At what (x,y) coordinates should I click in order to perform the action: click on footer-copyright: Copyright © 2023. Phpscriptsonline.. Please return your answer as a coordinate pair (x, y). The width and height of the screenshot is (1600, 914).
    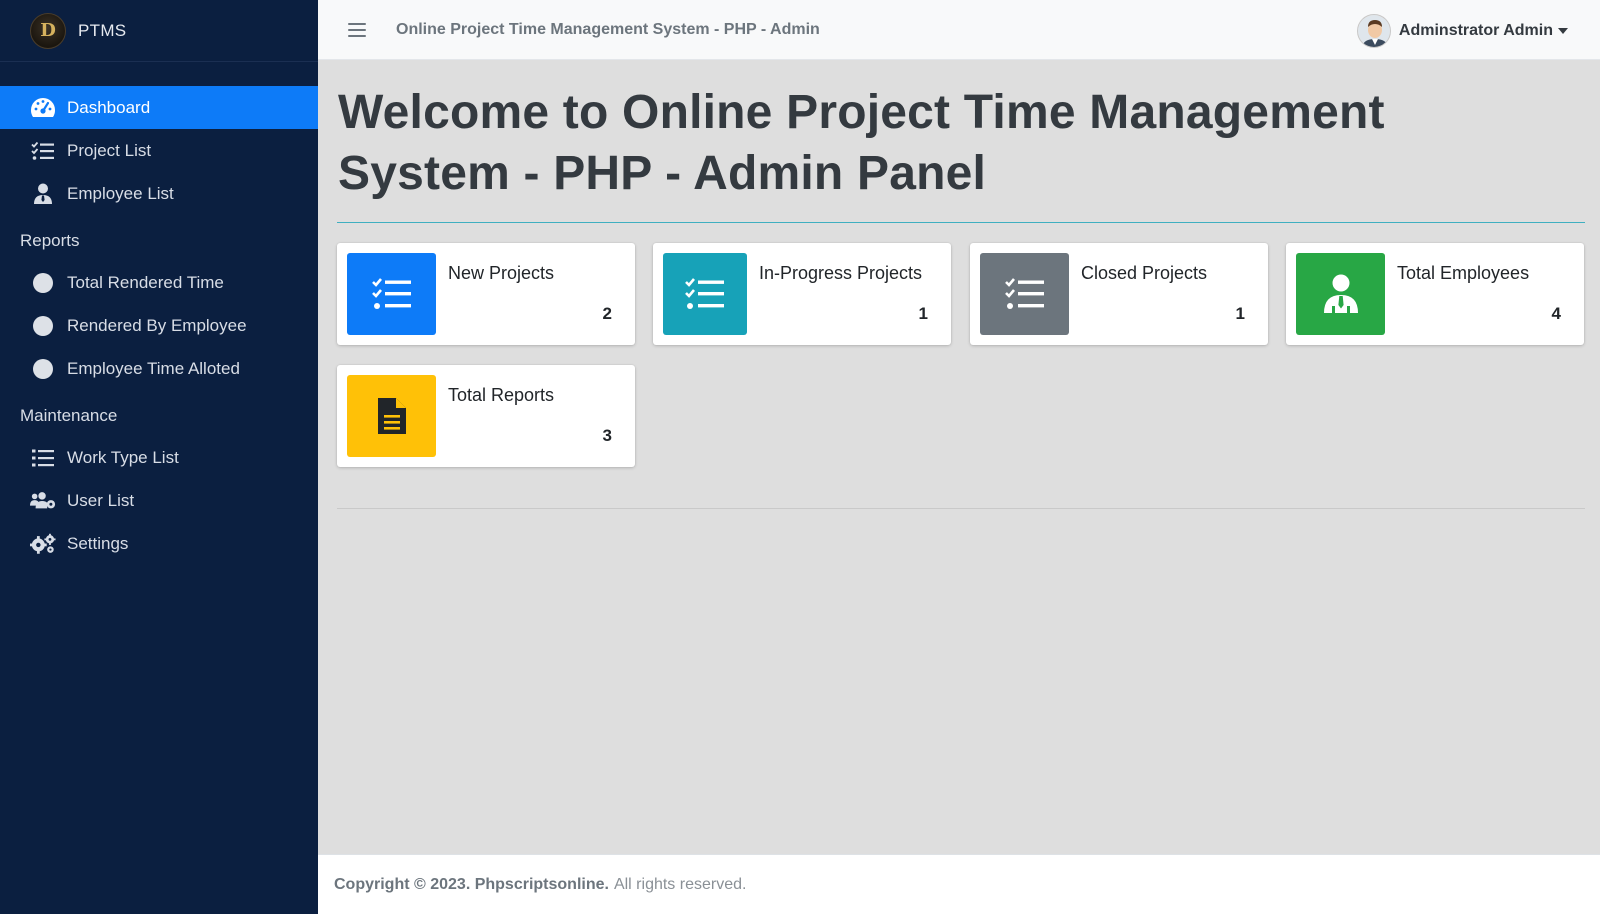
    Looking at the image, I should click on (471, 884).